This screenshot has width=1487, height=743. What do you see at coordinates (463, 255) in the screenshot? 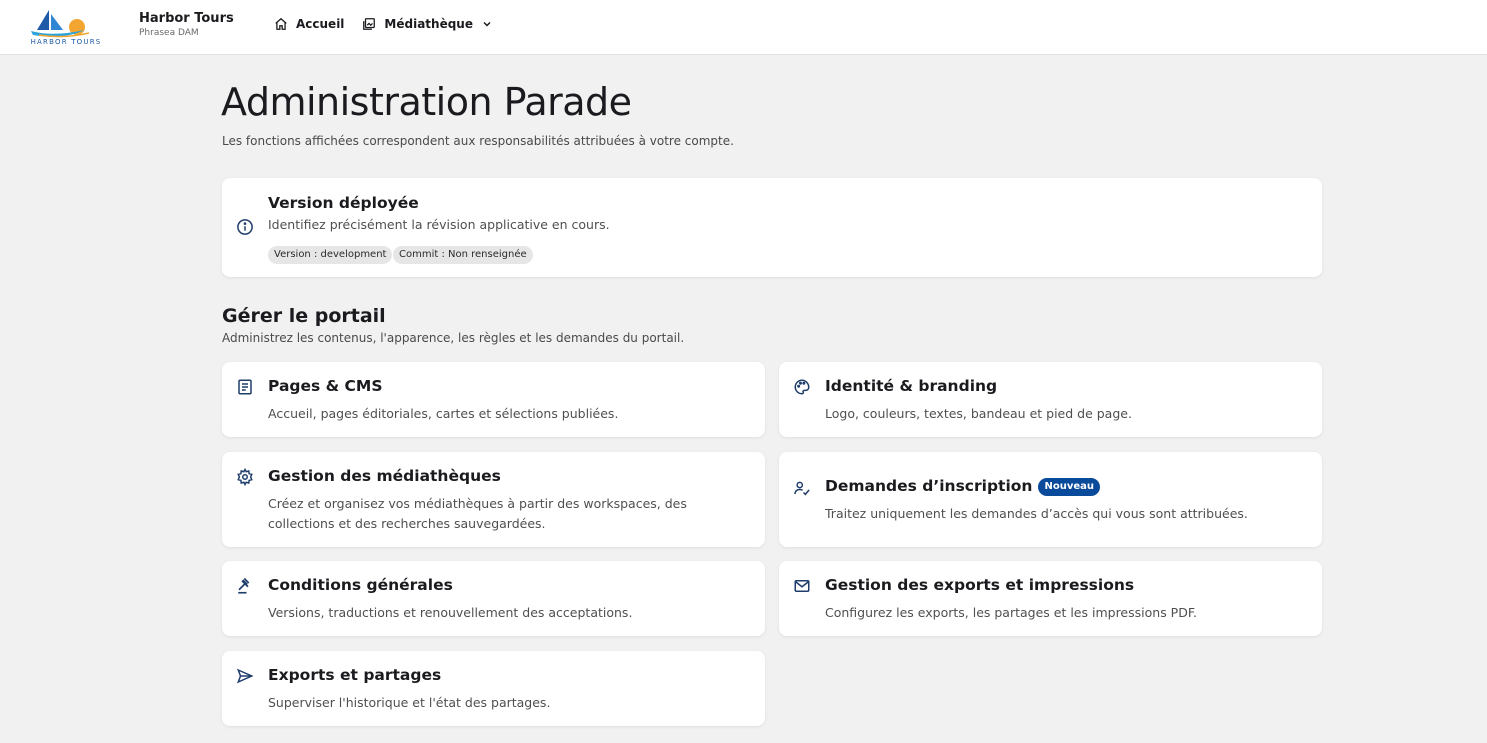
I see `commit-chip: Commit : Non renseignée` at bounding box center [463, 255].